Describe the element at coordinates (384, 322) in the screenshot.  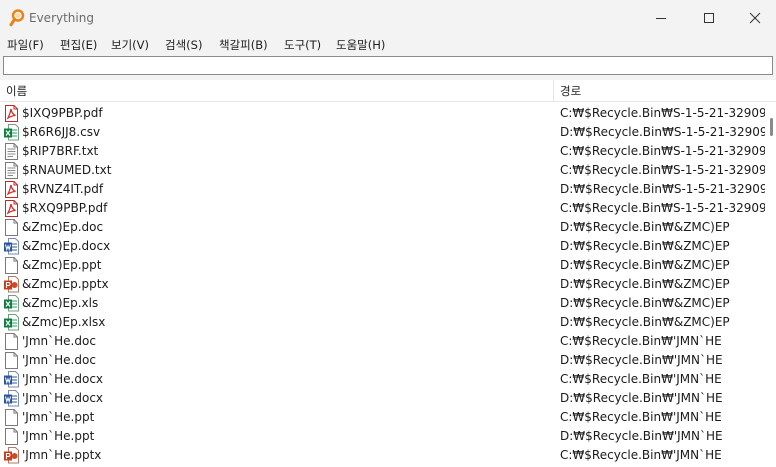
I see `table-row: &Zmc)Ep.xlsx D:₩$Recycle.Bin₩&ZMC)EP` at that location.